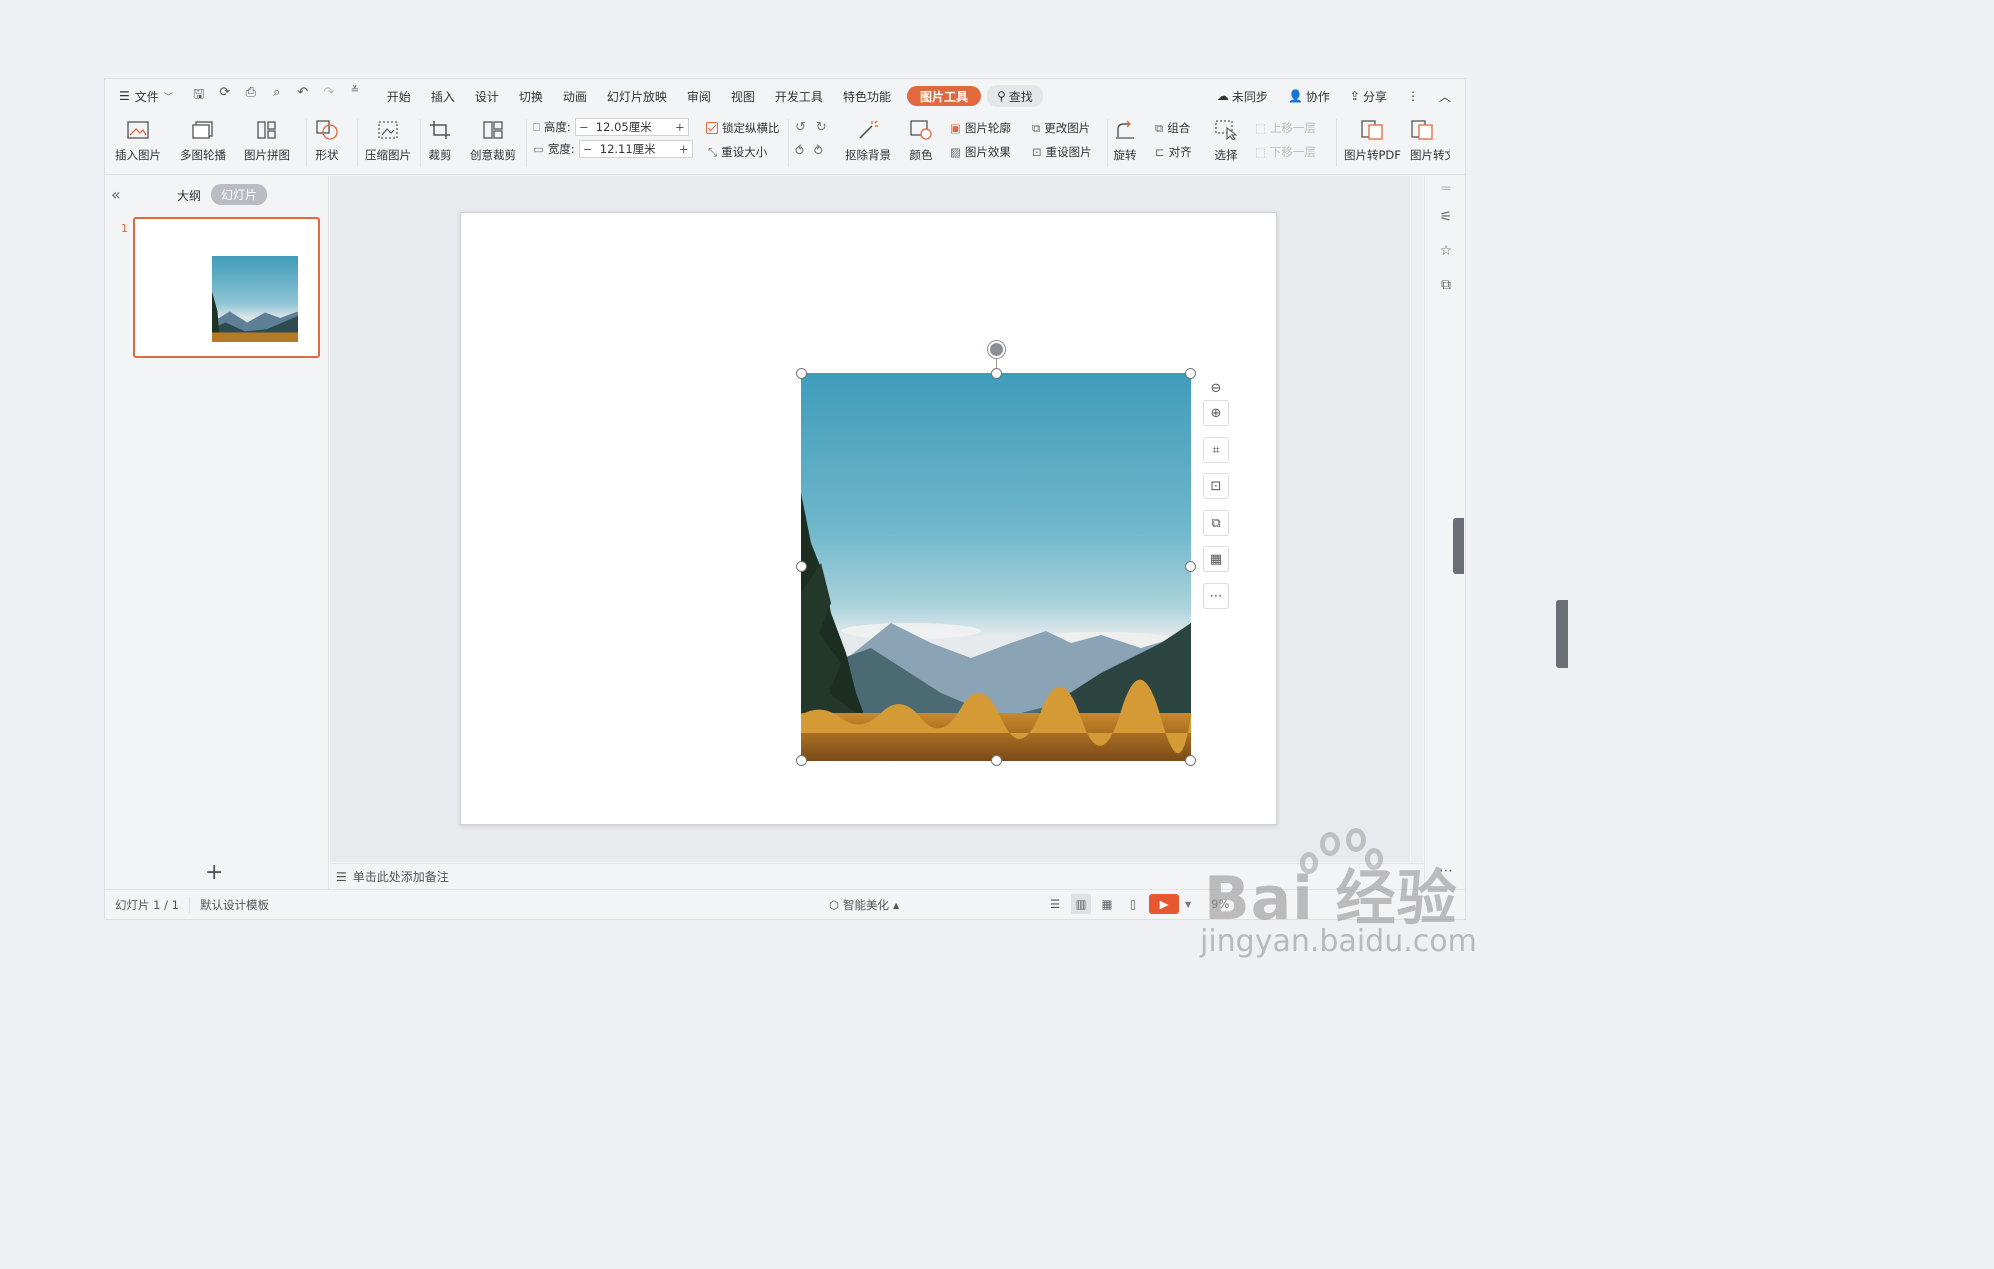 This screenshot has height=1269, width=1994. Describe the element at coordinates (996, 567) in the screenshot. I see `selected-picture` at that location.